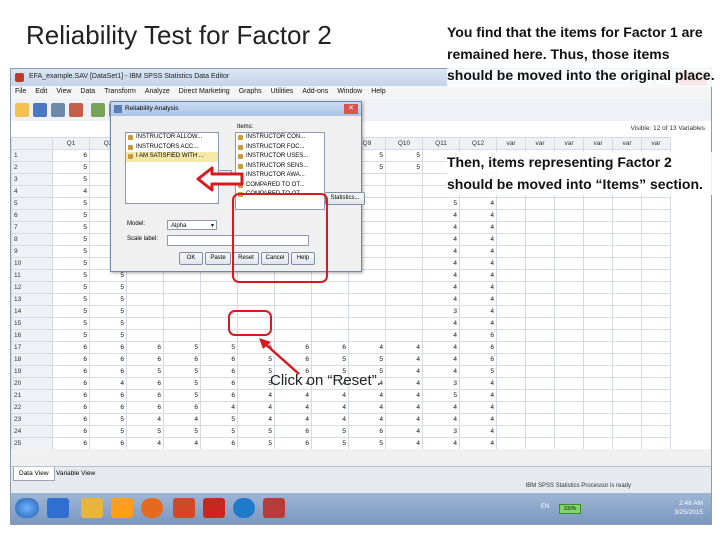  I want to click on row-number: 9, so click(32, 251).